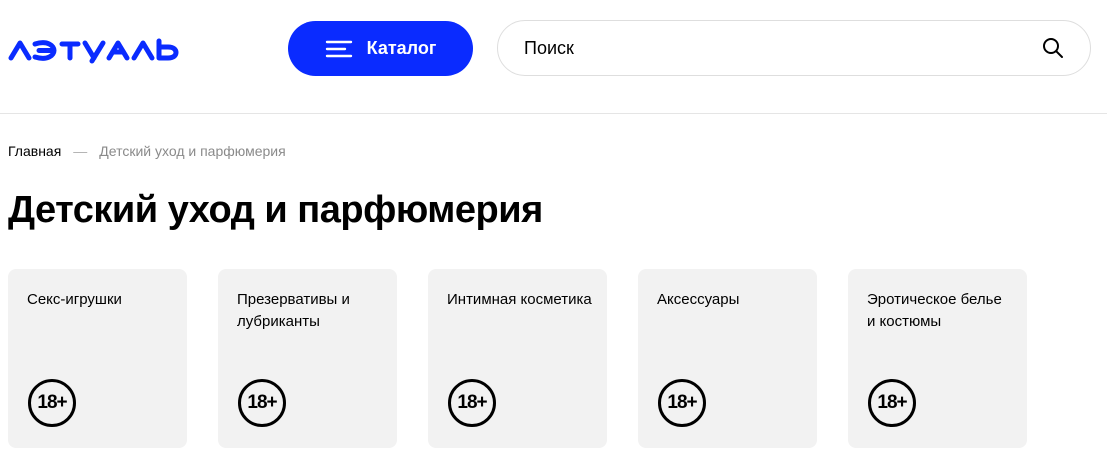  I want to click on catalog-button-label: Каталог, so click(401, 48).